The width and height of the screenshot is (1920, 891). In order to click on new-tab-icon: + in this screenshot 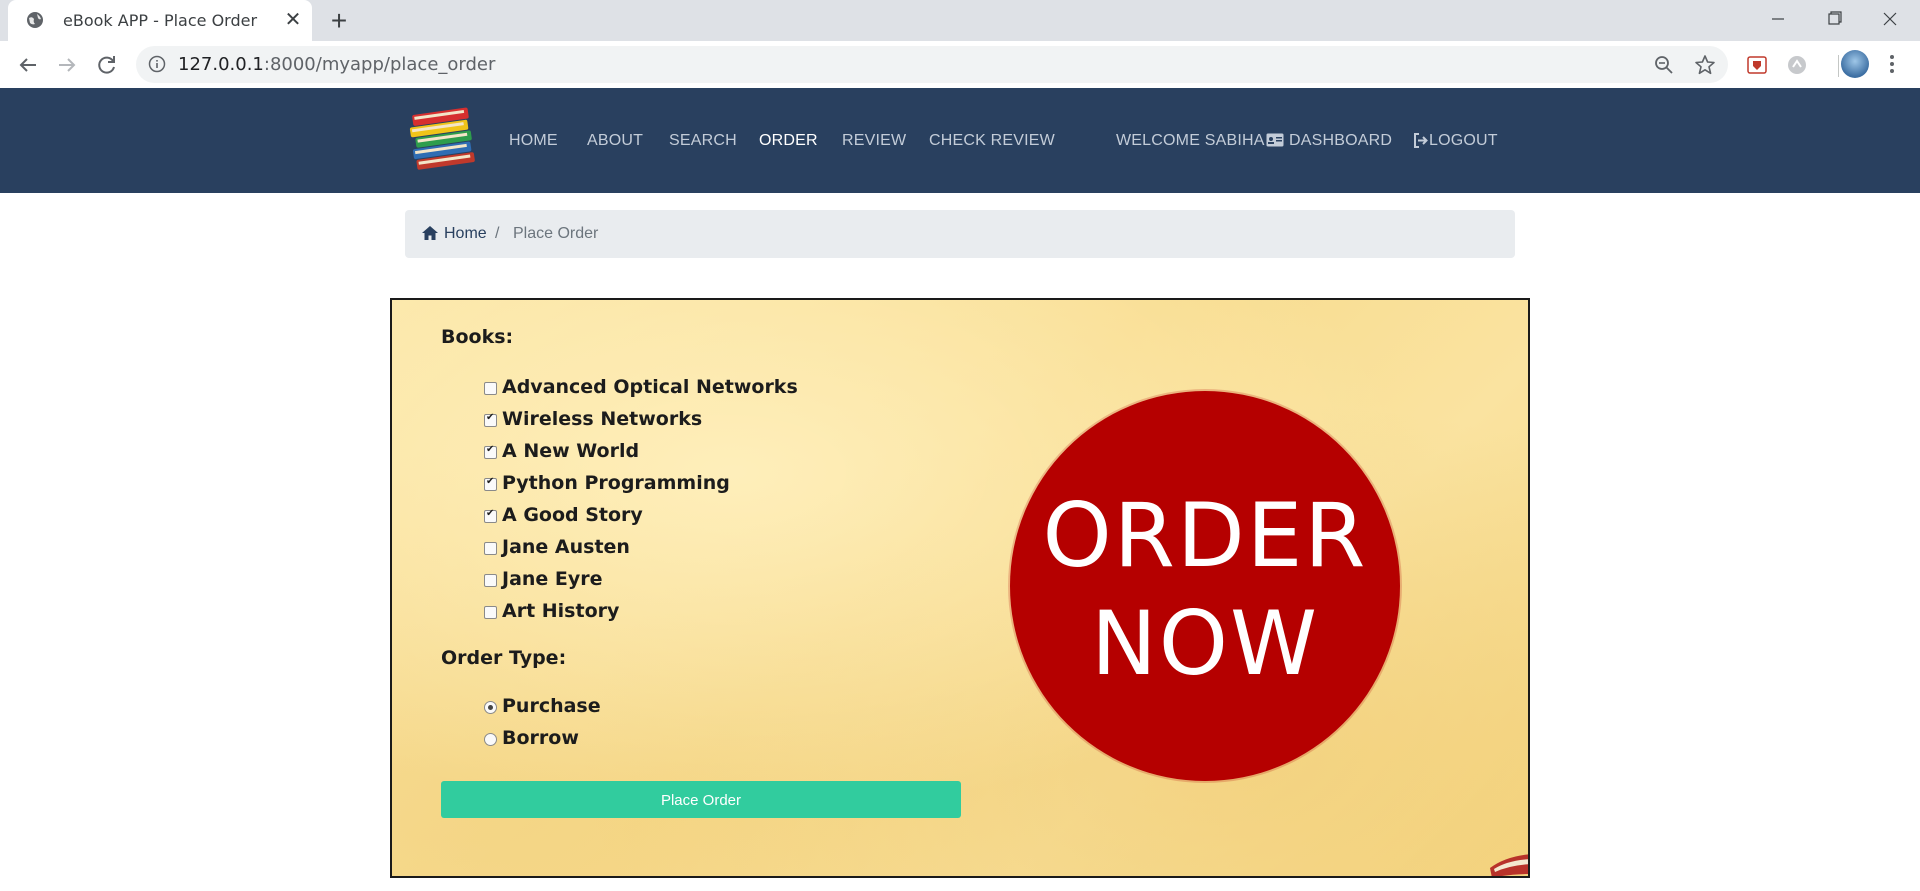, I will do `click(339, 21)`.